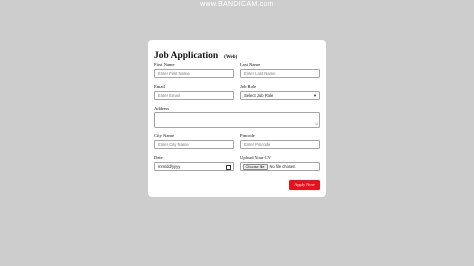  I want to click on chevron-down-icon: ▼, so click(315, 95).